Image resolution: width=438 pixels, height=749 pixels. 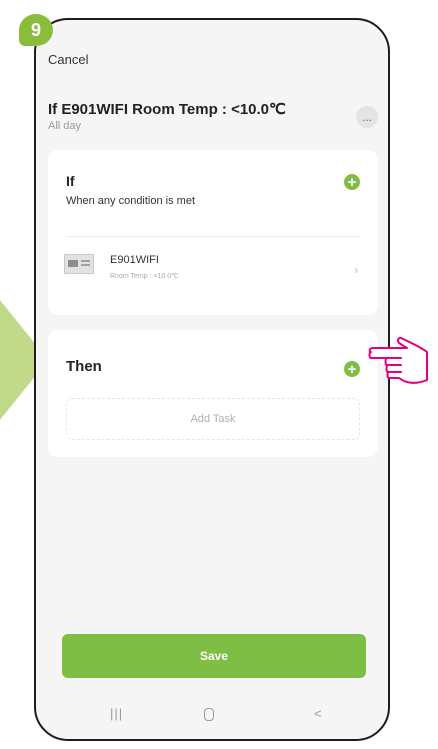 What do you see at coordinates (318, 713) in the screenshot?
I see `back-icon: <` at bounding box center [318, 713].